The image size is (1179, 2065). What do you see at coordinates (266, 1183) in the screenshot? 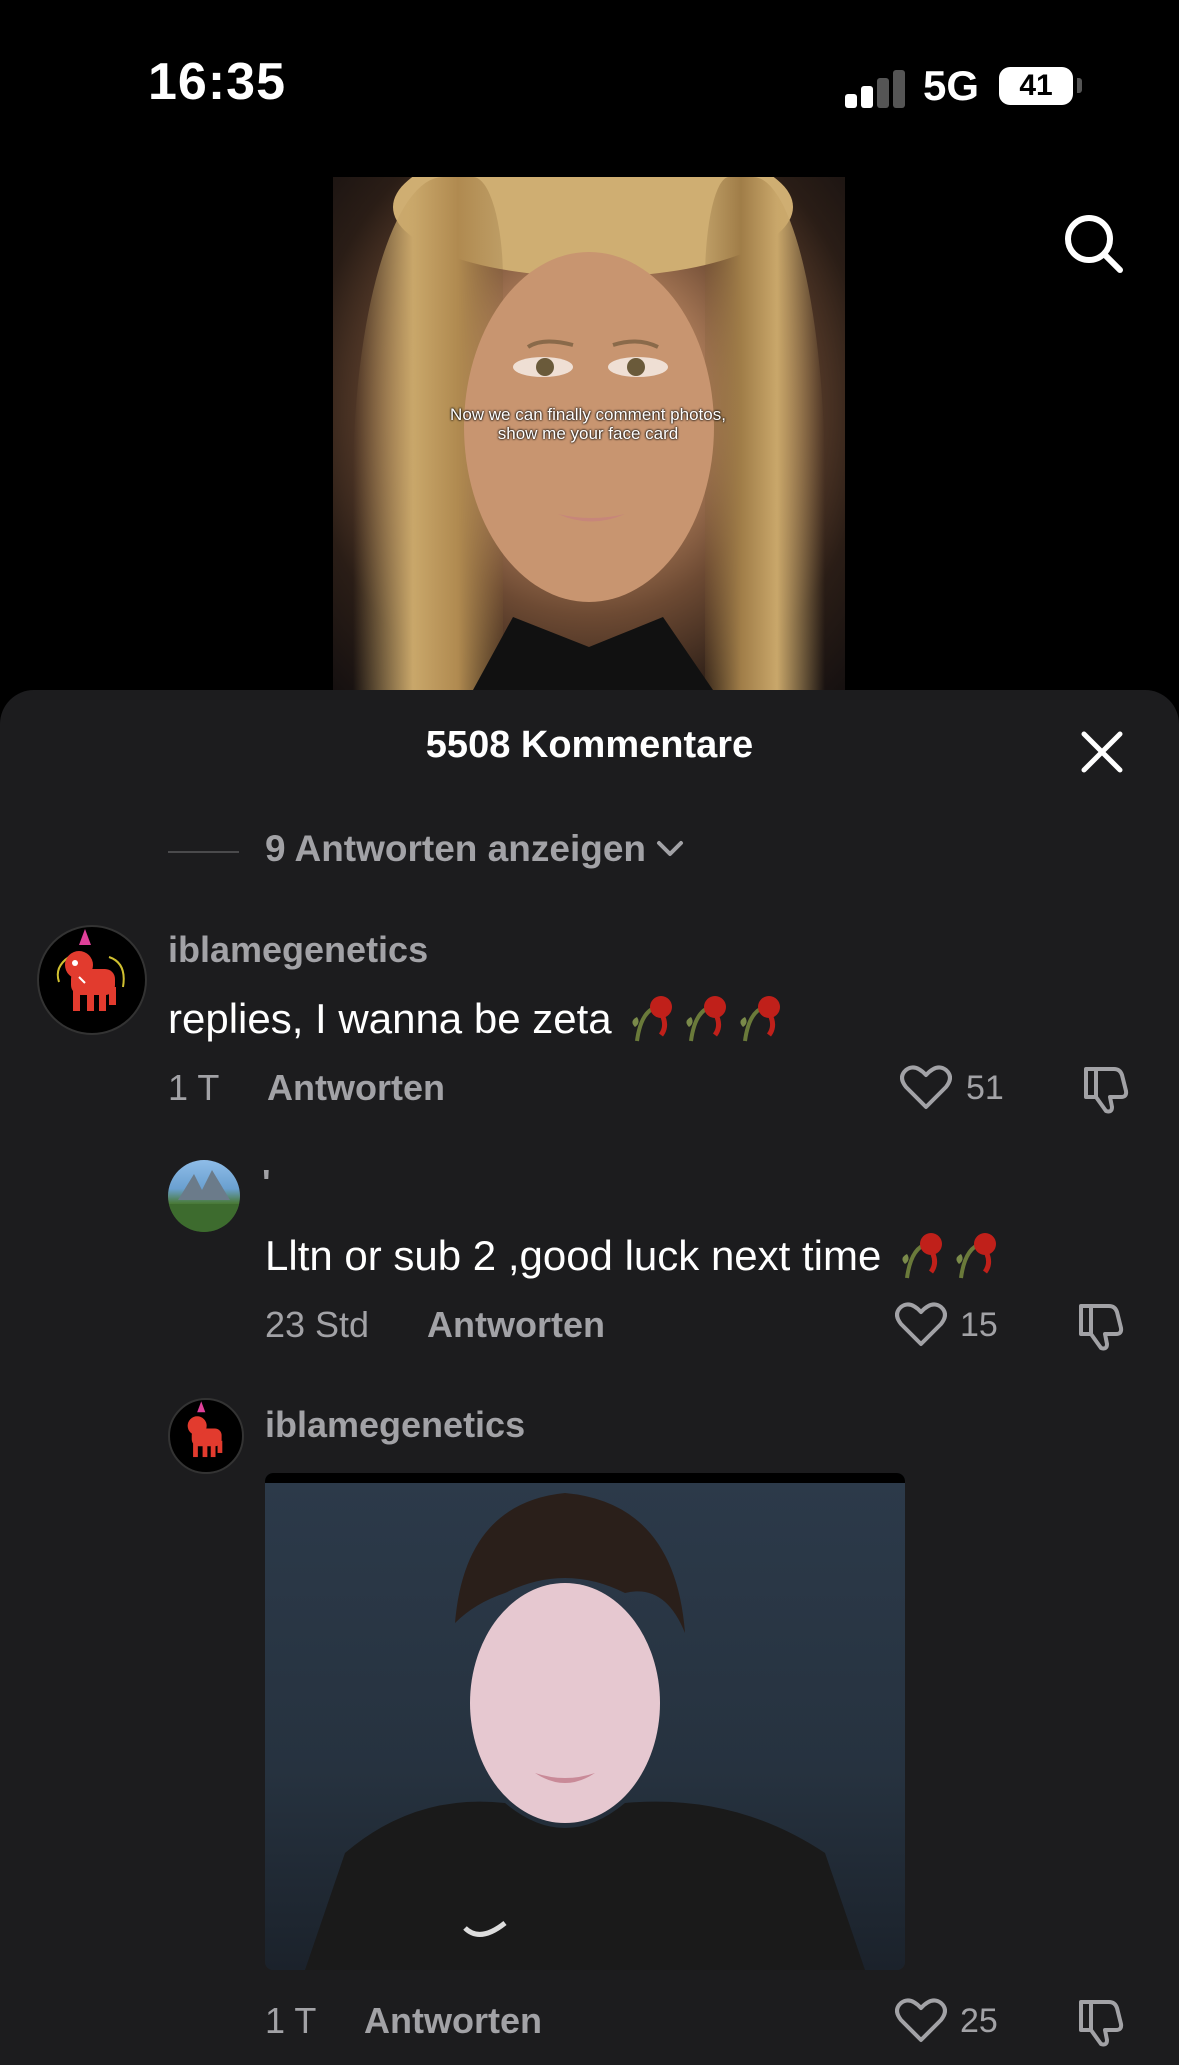
I see `comment-username: '` at bounding box center [266, 1183].